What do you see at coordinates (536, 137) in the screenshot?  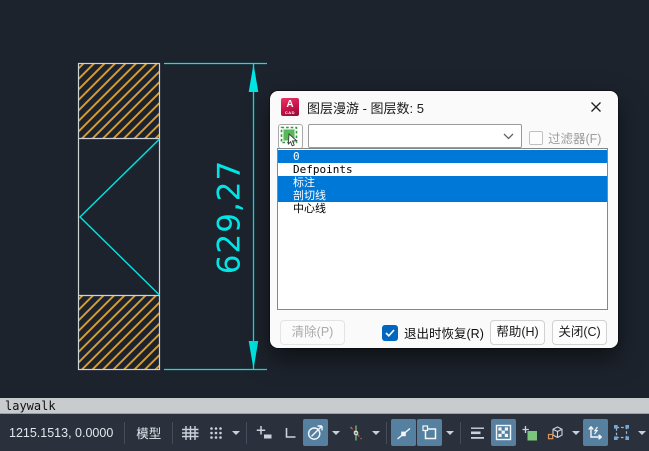 I see `checkbox-unchecked-icon` at bounding box center [536, 137].